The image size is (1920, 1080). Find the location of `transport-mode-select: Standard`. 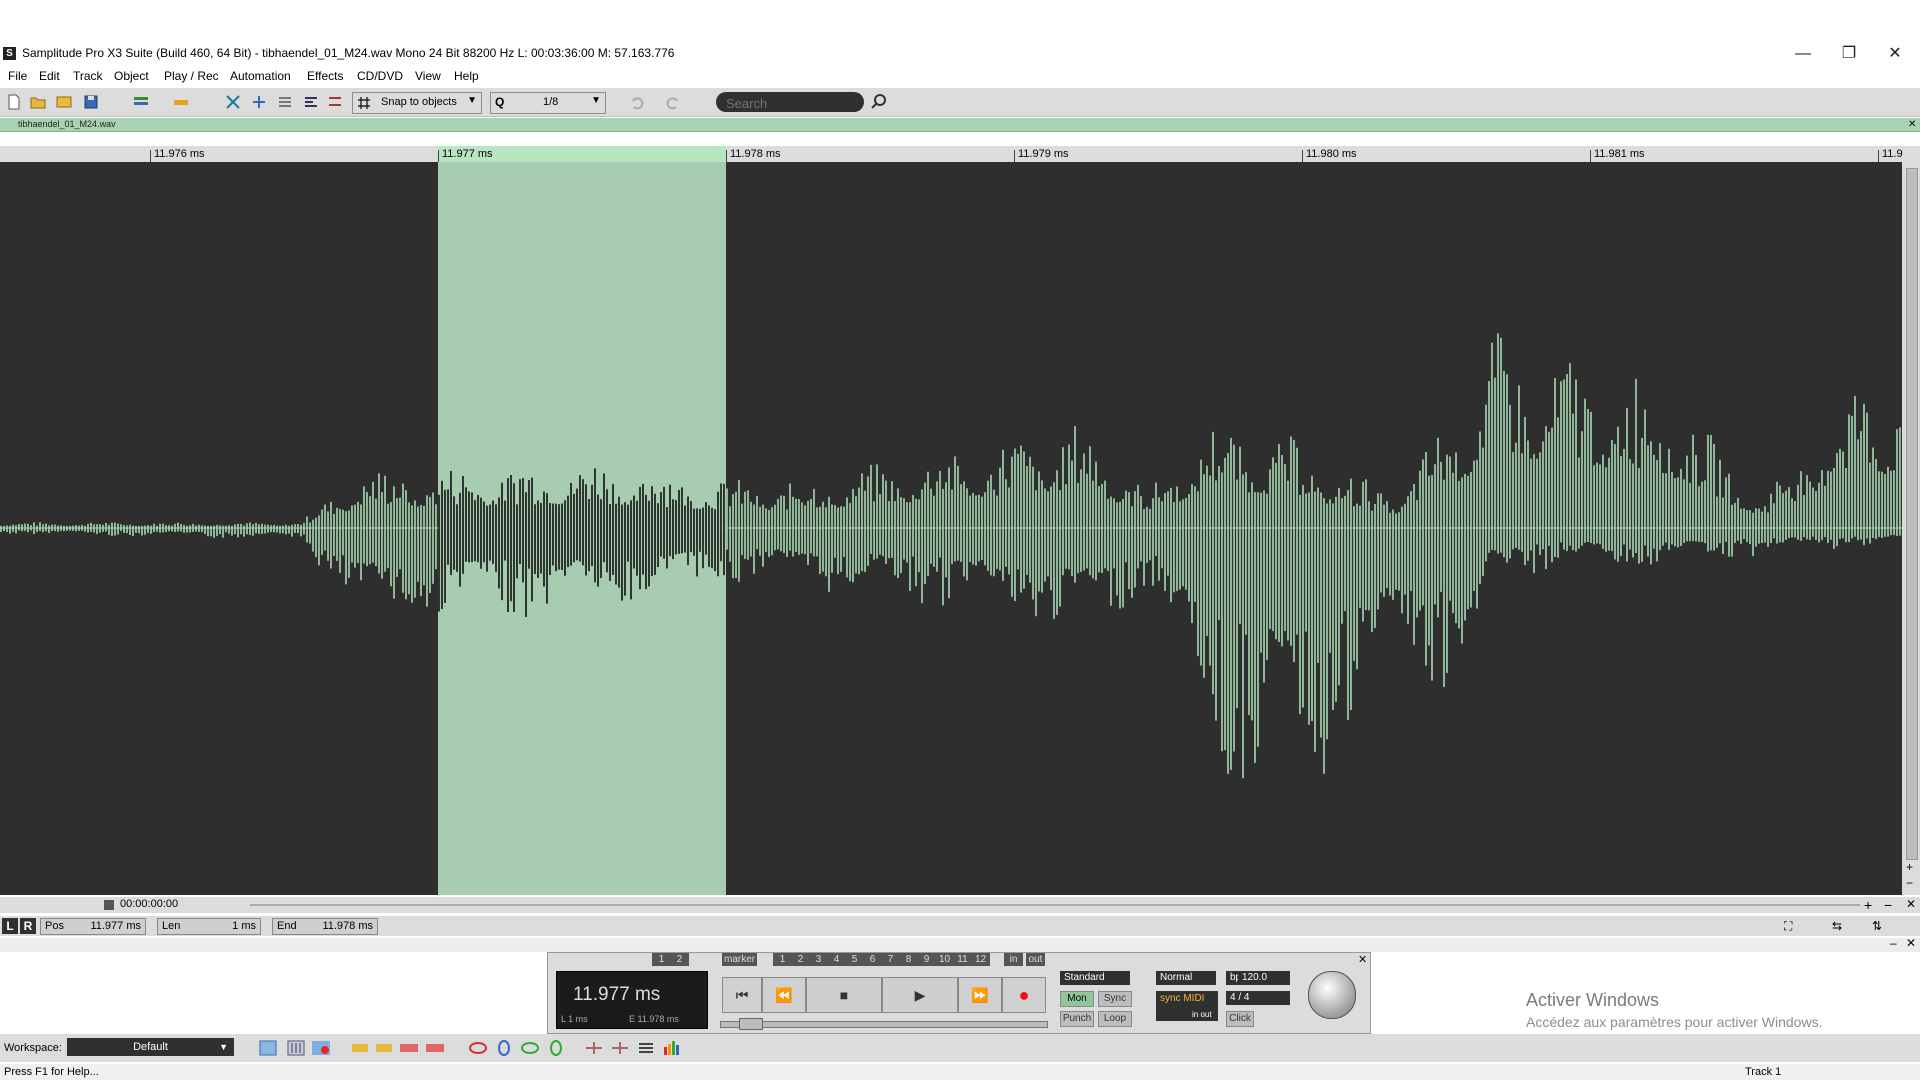

transport-mode-select: Standard is located at coordinates (1095, 978).